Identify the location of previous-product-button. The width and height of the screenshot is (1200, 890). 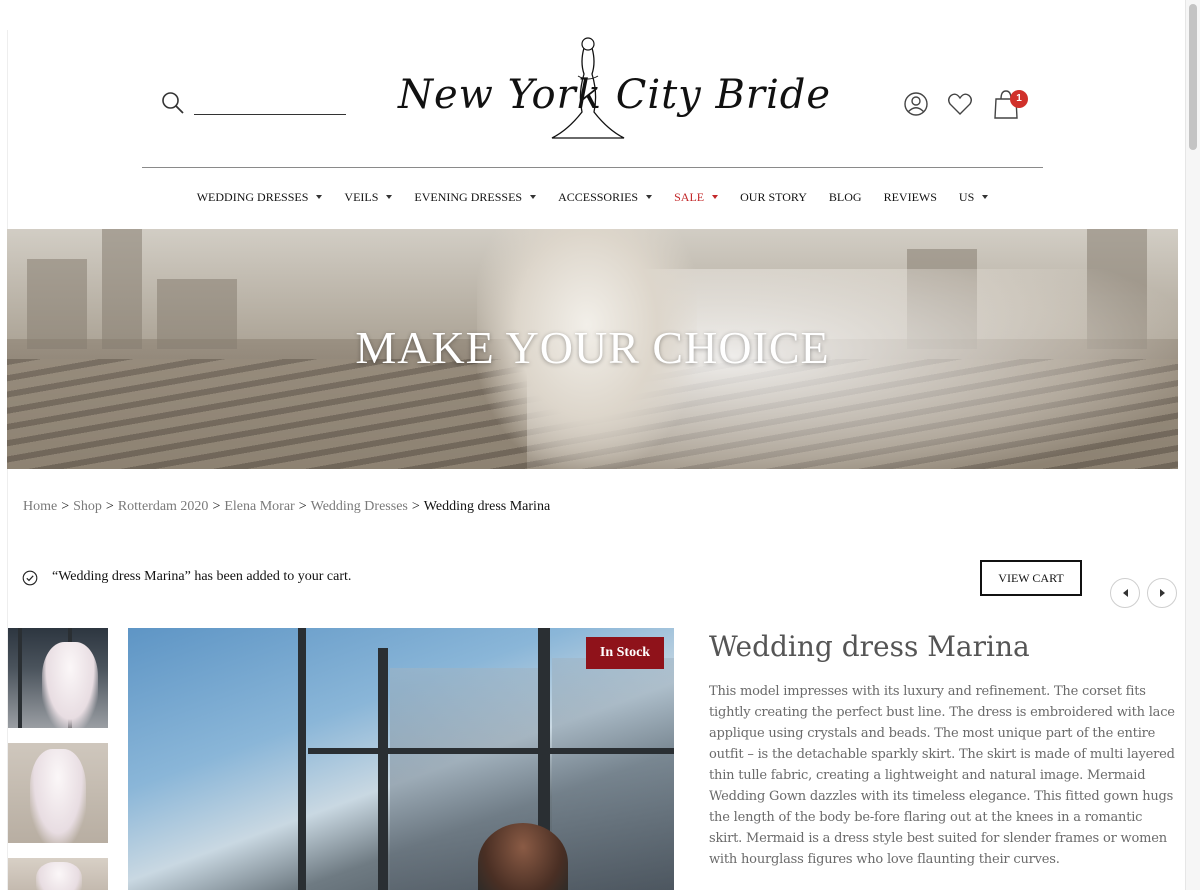
(1125, 593).